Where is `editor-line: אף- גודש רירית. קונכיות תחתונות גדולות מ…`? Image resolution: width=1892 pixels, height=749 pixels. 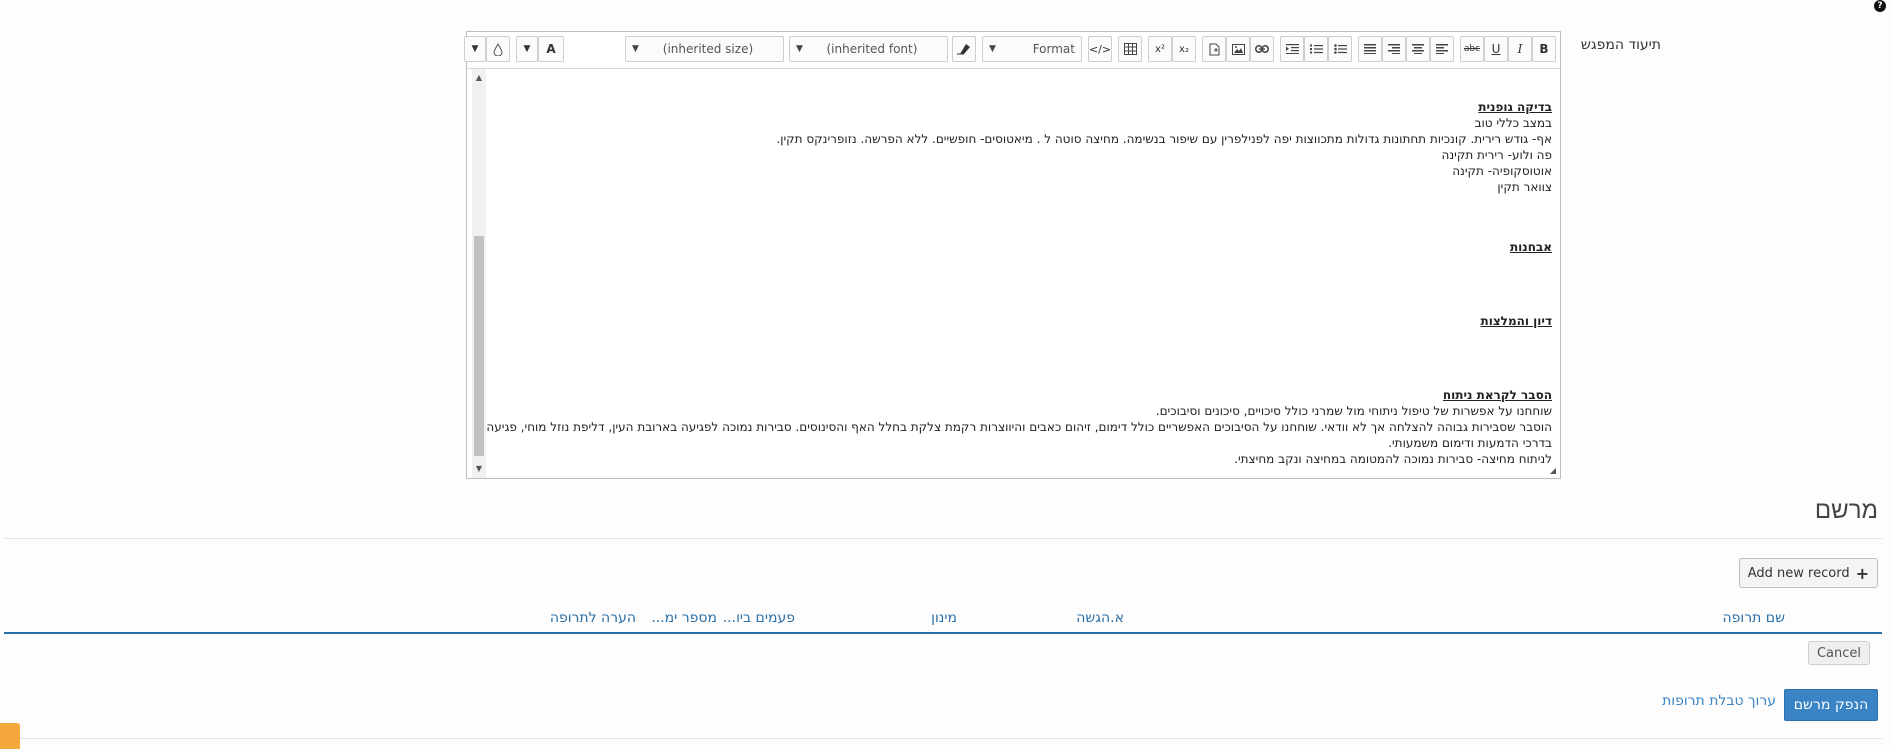 editor-line: אף- גודש רירית. קונכיות תחתונות גדולות מ… is located at coordinates (1164, 139).